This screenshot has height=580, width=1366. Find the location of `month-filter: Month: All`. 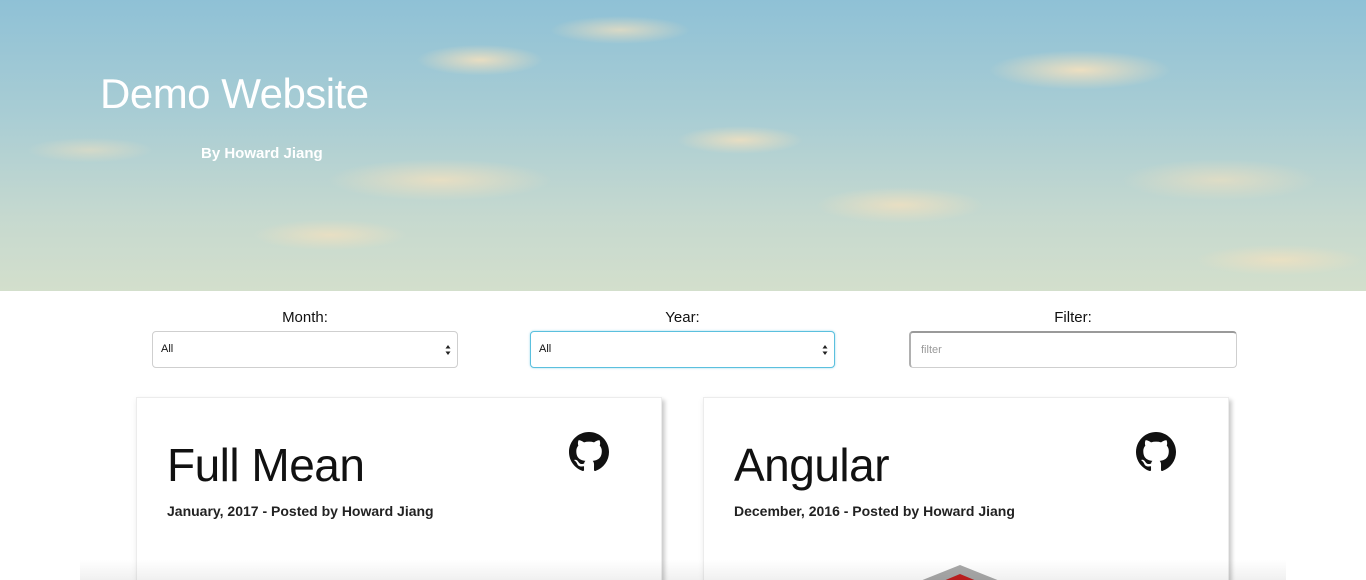

month-filter: Month: All is located at coordinates (305, 338).